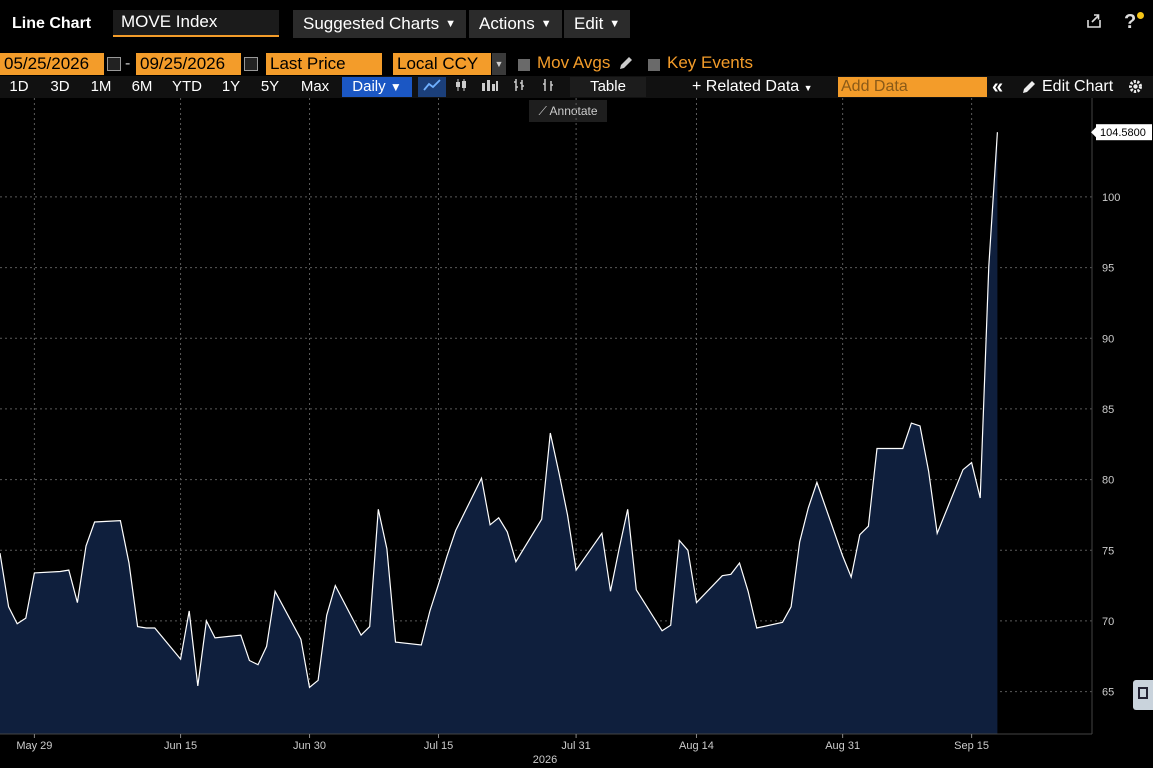 This screenshot has height=768, width=1153. What do you see at coordinates (1111, 445) in the screenshot?
I see `y-tick-labels: 65 70 75 80 85 90 95 100` at bounding box center [1111, 445].